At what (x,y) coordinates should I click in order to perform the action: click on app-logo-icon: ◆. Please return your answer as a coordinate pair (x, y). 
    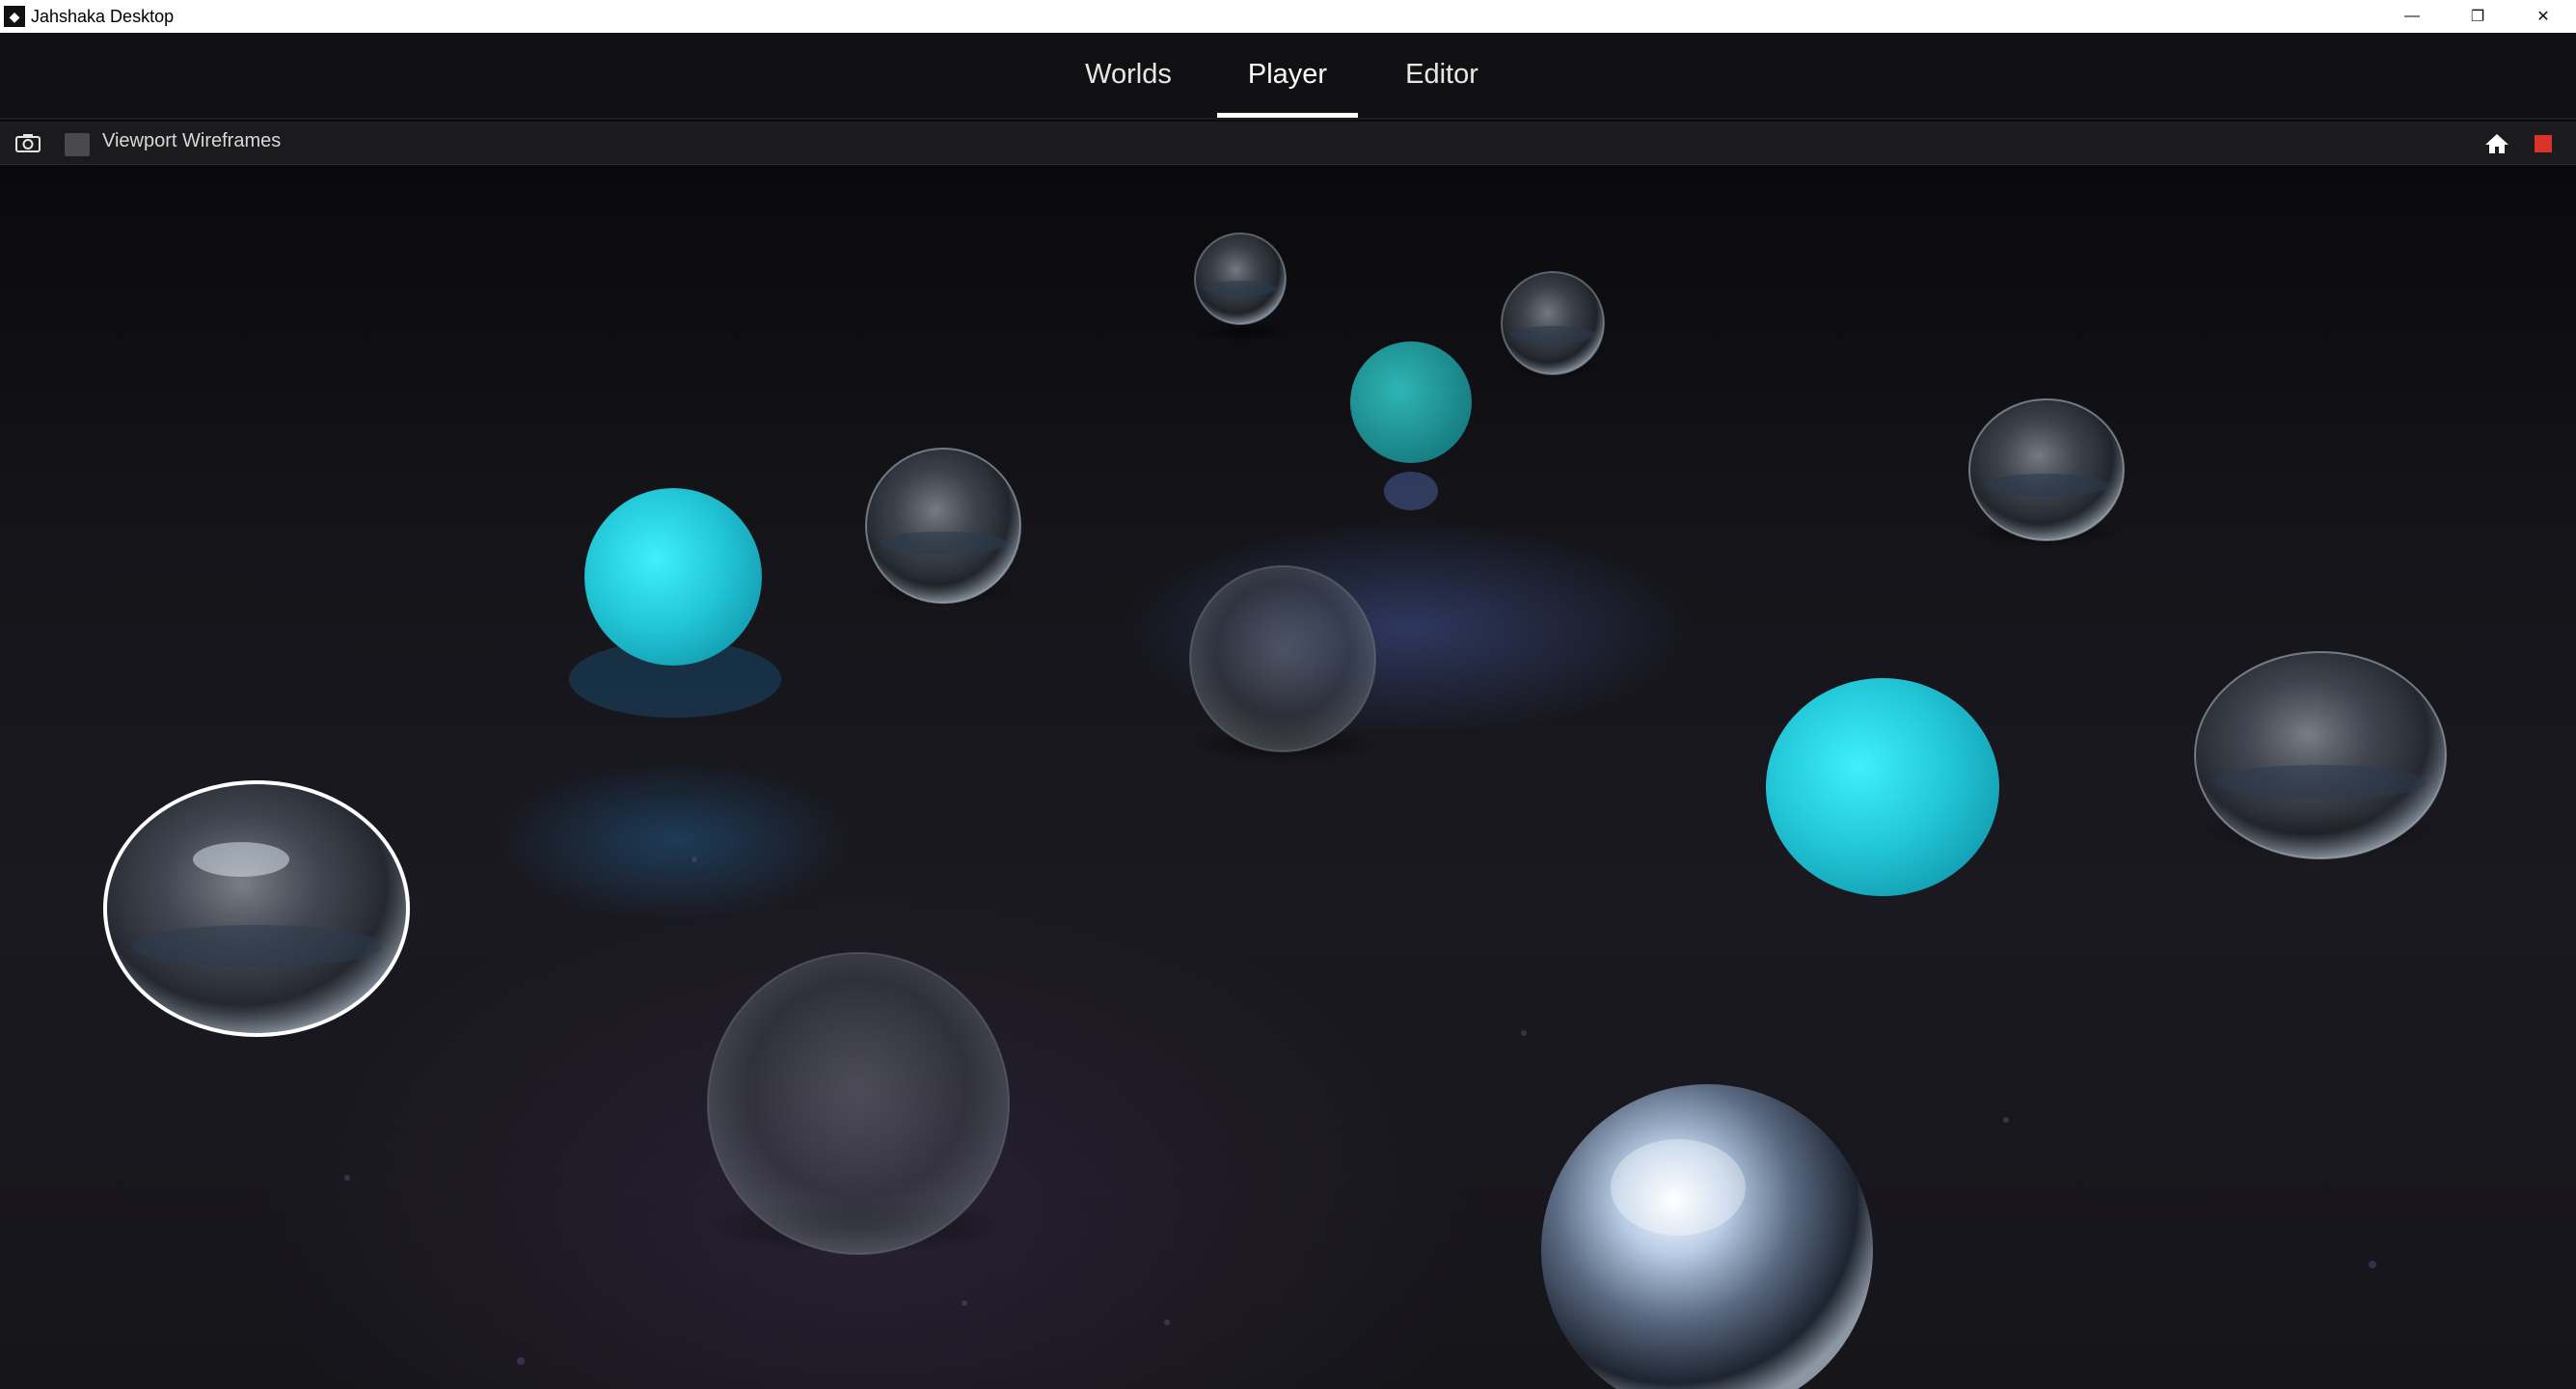
    Looking at the image, I should click on (14, 17).